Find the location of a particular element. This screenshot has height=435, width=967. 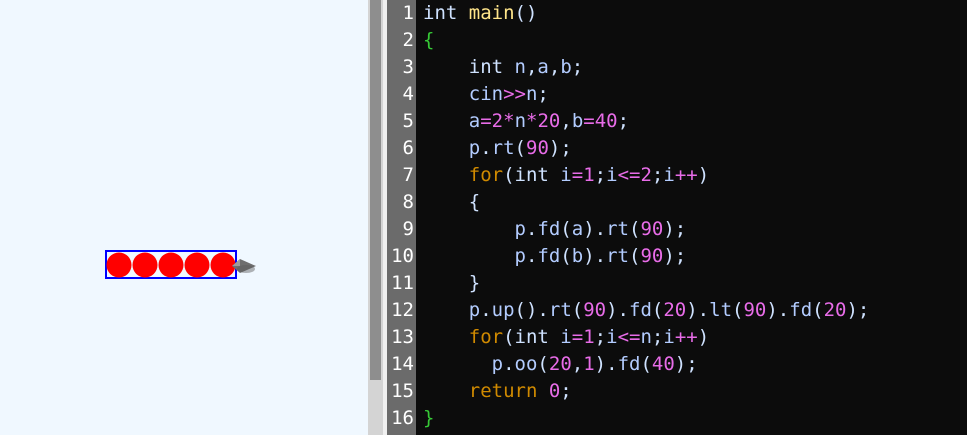

code-token: >> is located at coordinates (514, 94).